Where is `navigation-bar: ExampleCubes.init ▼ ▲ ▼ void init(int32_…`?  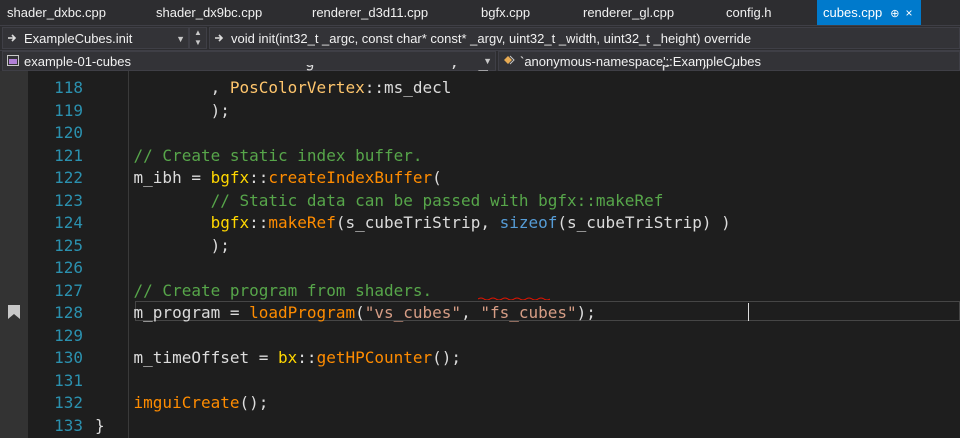
navigation-bar: ExampleCubes.init ▼ ▲ ▼ void init(int32_… is located at coordinates (480, 37).